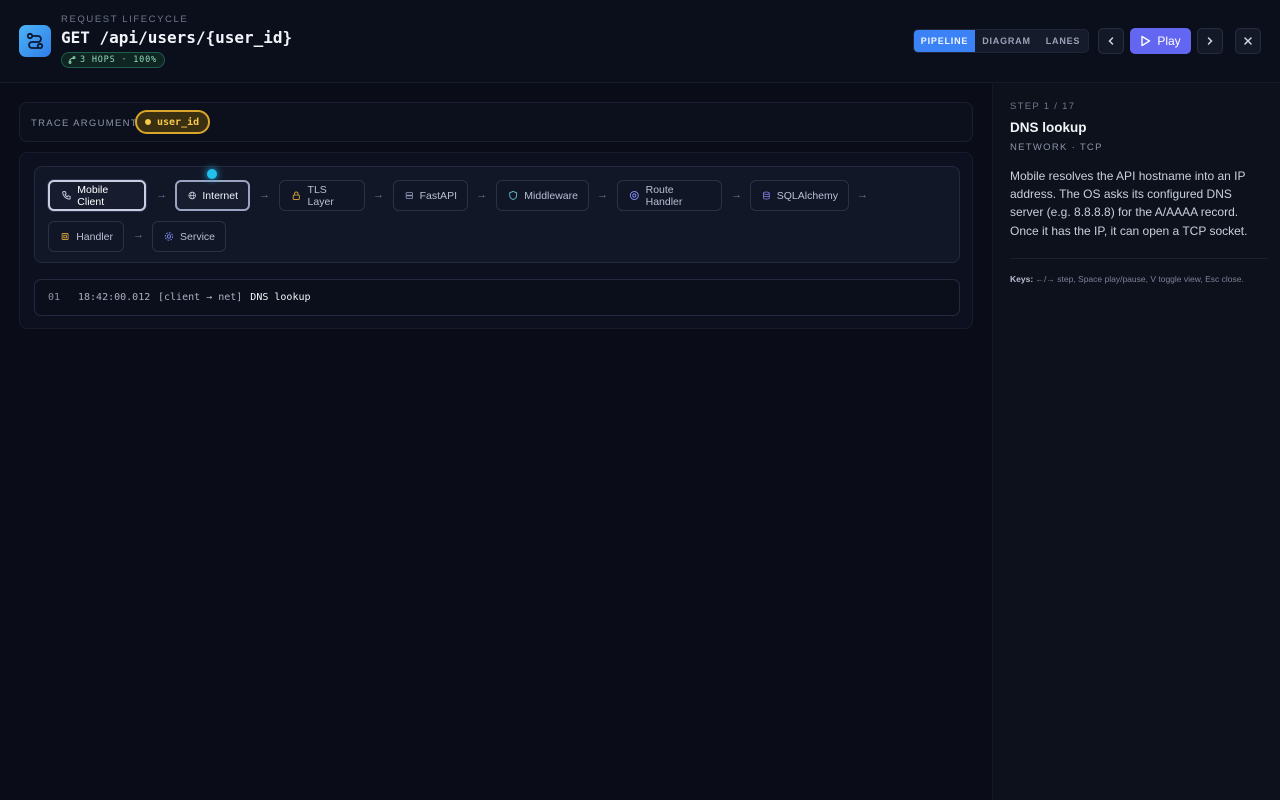  What do you see at coordinates (496, 122) in the screenshot?
I see `trace-argument-bar: TRACE ARGUMENT: user_id` at bounding box center [496, 122].